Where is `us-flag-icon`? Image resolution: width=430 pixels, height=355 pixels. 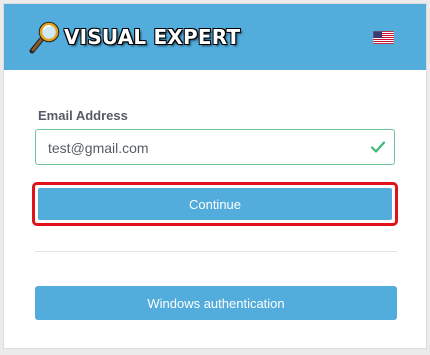 us-flag-icon is located at coordinates (383, 37).